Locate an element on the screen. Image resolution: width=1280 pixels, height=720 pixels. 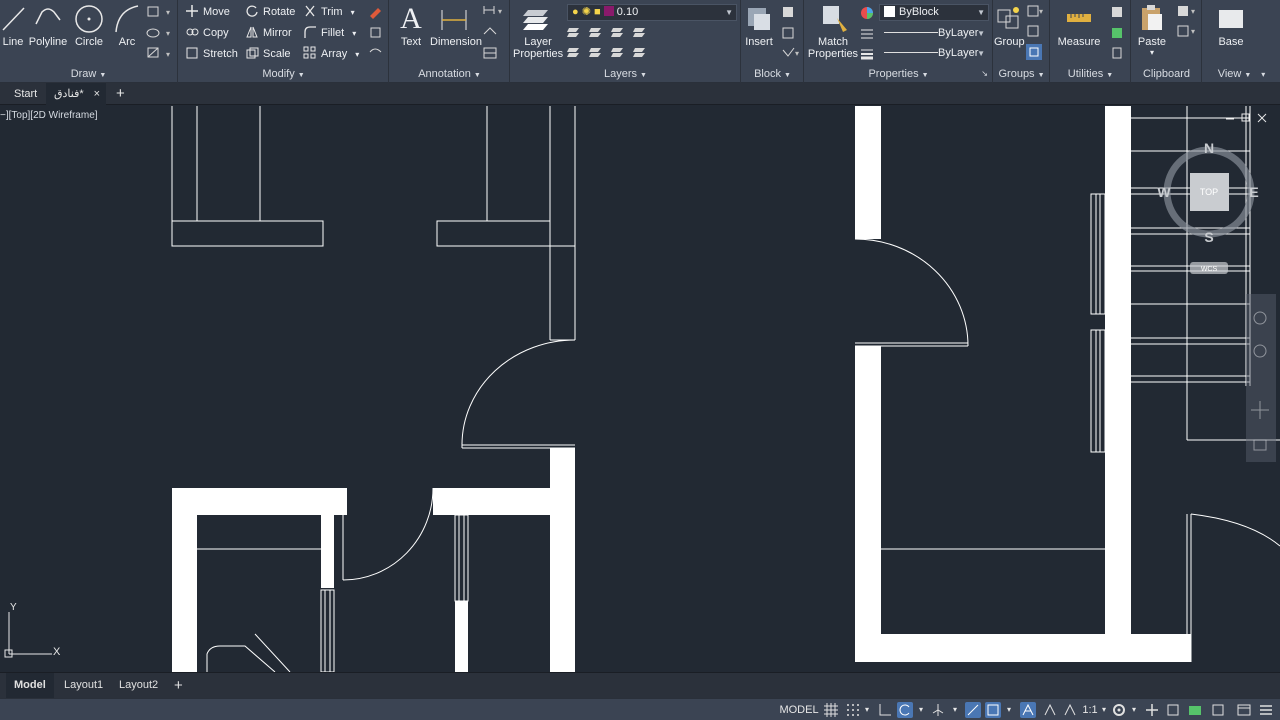
paste-button: Paste ▾ is located at coordinates (1152, 29).